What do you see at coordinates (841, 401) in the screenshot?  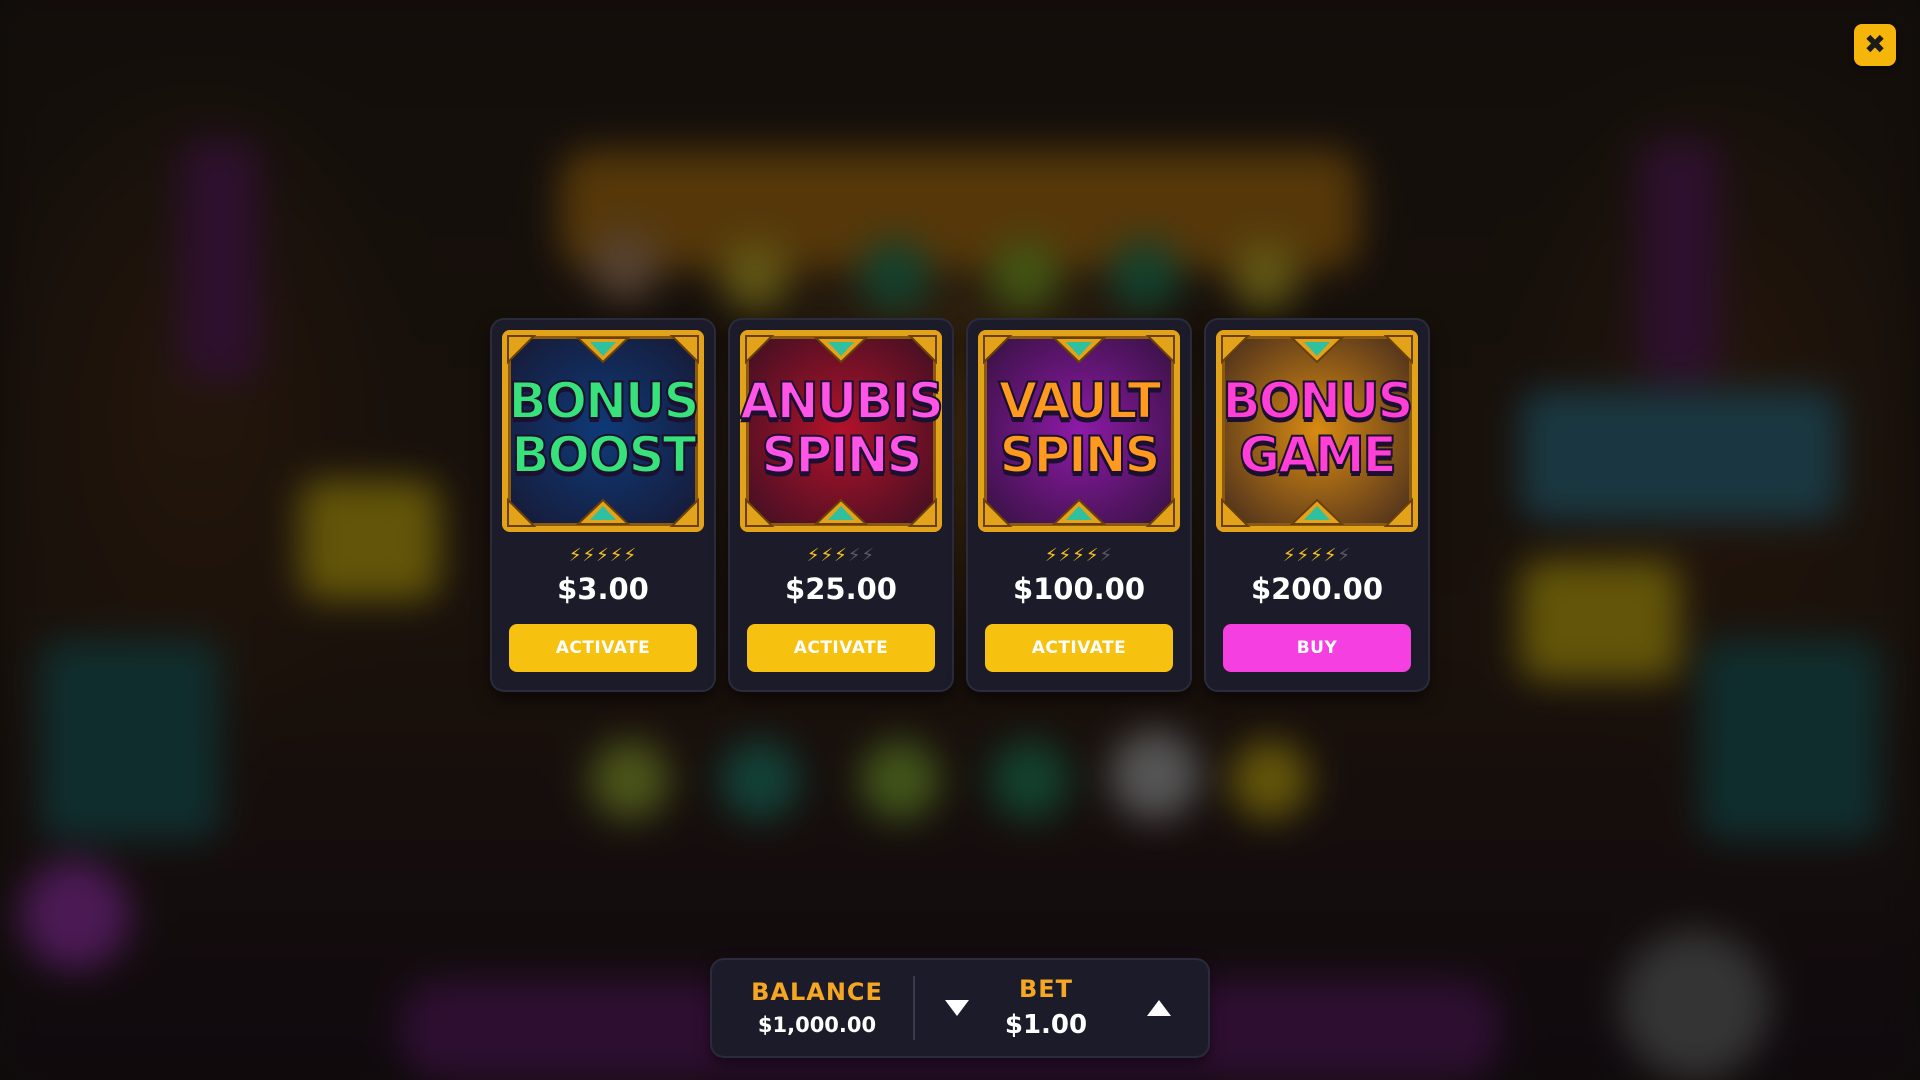 I see `offer-title-line1: ANUBIS` at bounding box center [841, 401].